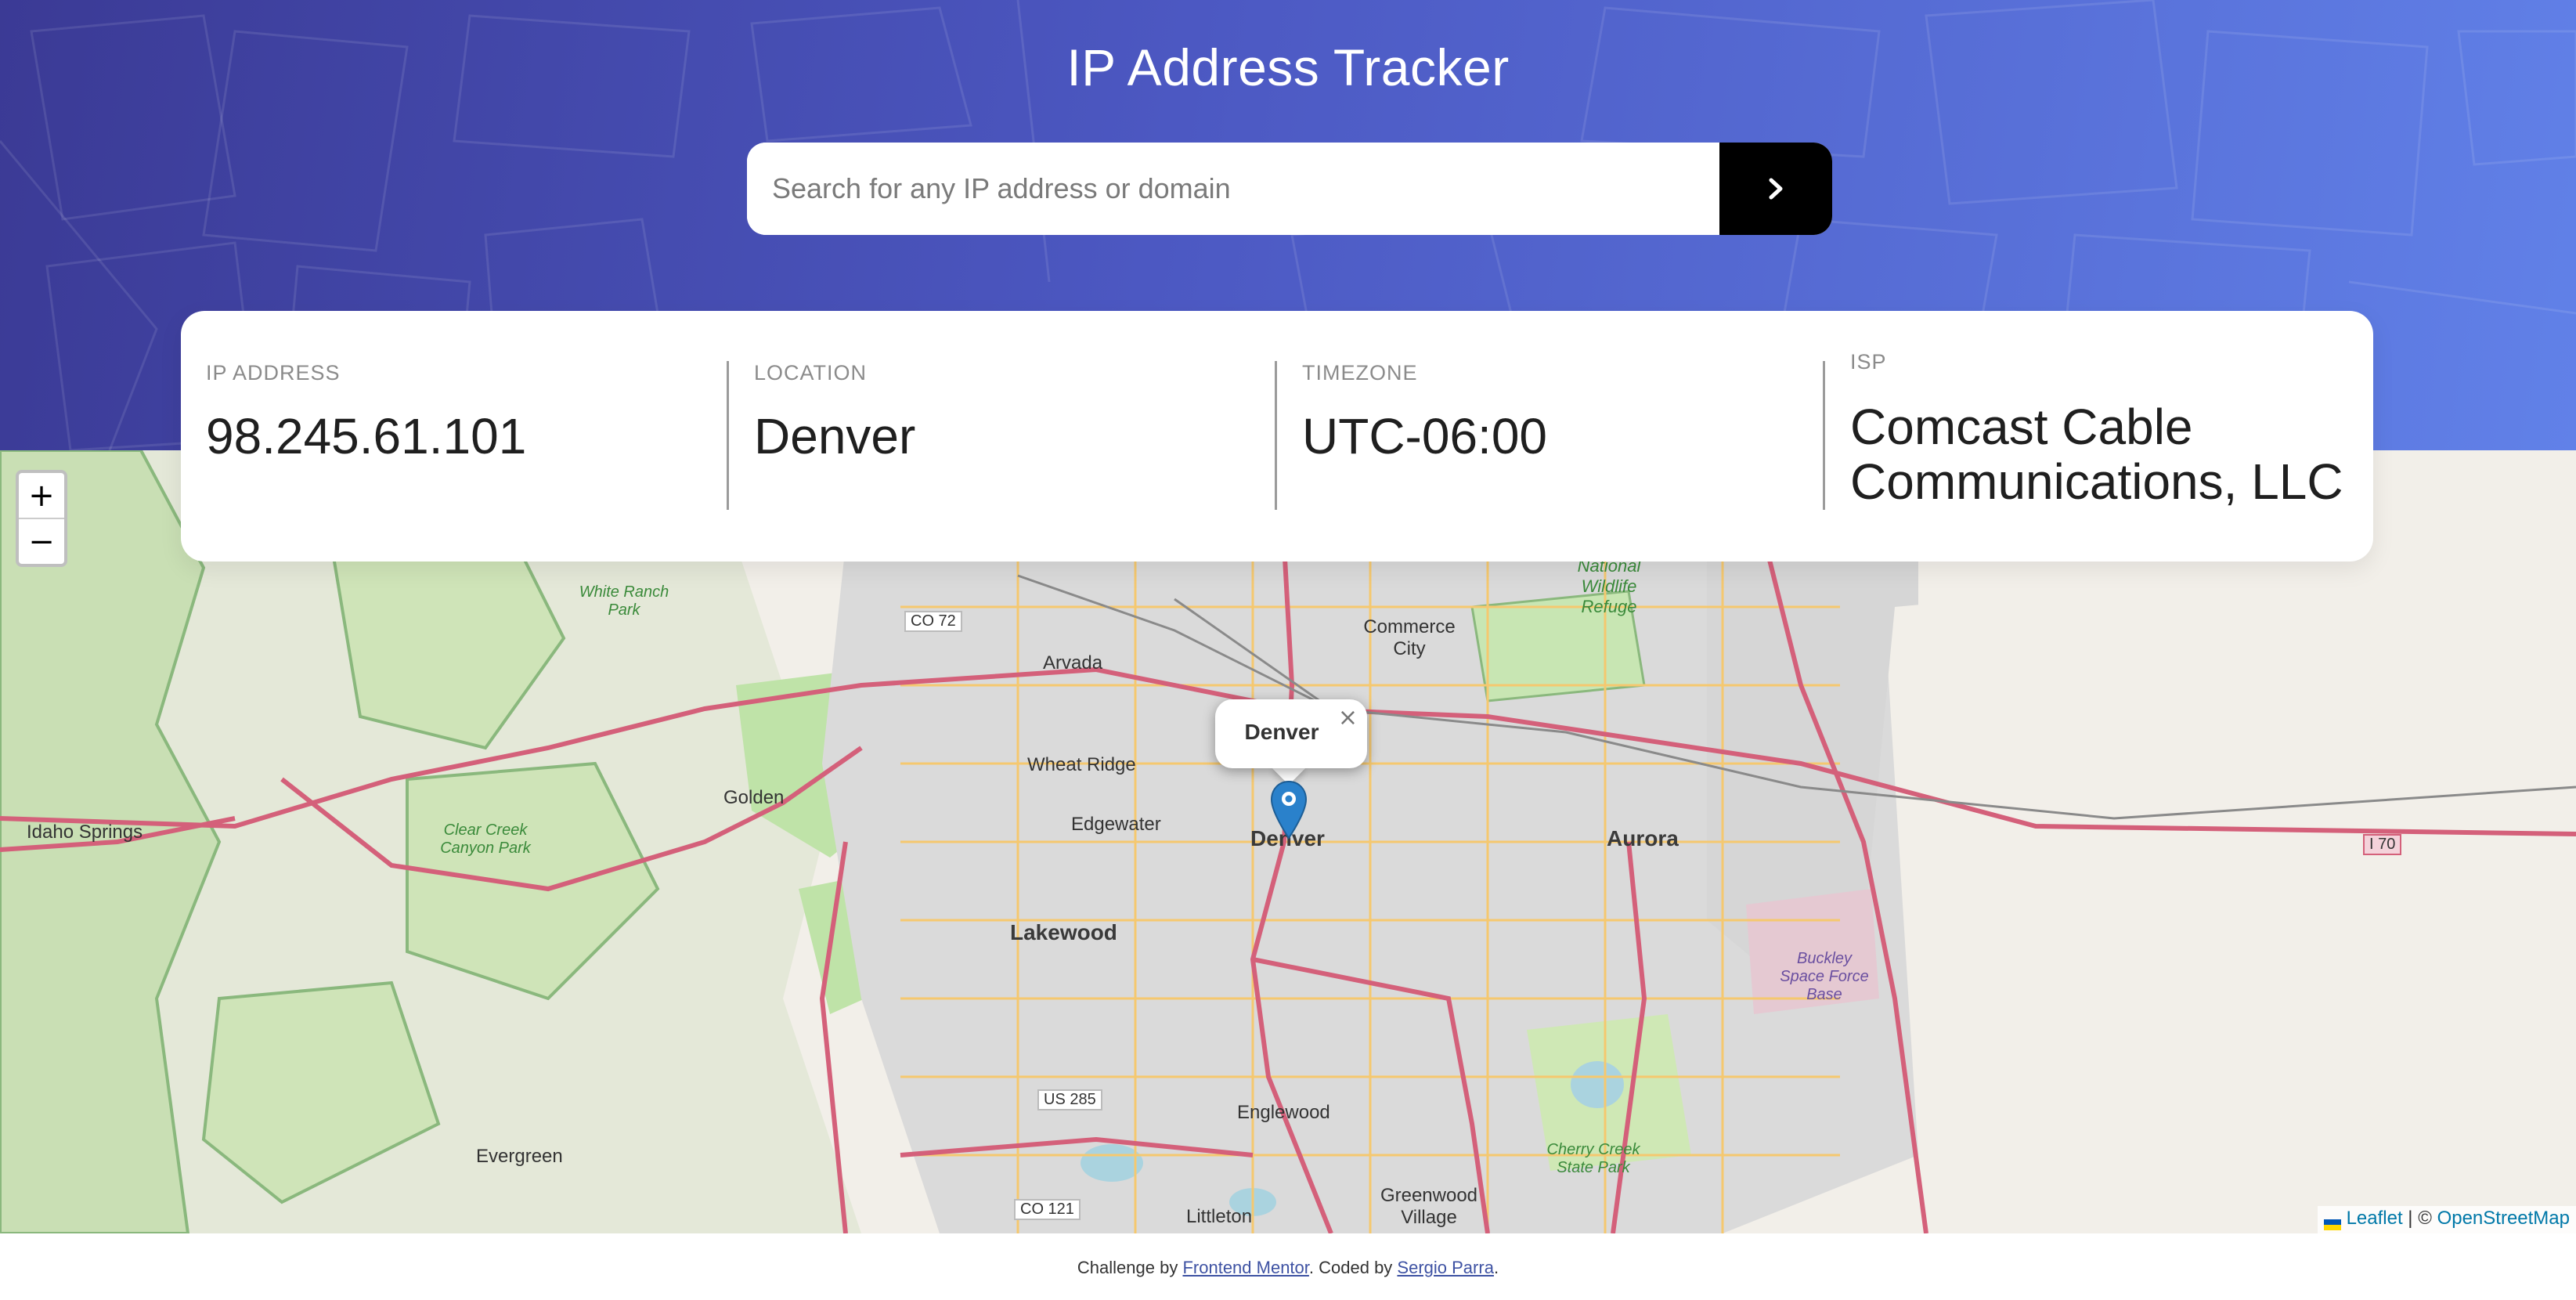  I want to click on ip-address-label: IP ADDRESS, so click(273, 373).